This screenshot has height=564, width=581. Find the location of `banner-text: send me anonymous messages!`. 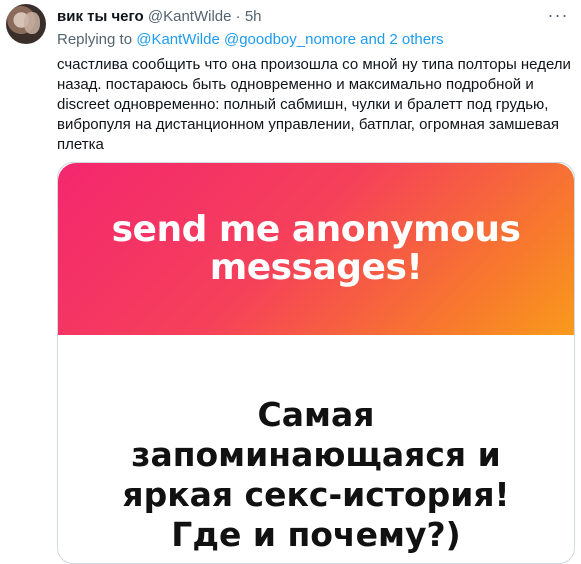

banner-text: send me anonymous messages! is located at coordinates (316, 249).